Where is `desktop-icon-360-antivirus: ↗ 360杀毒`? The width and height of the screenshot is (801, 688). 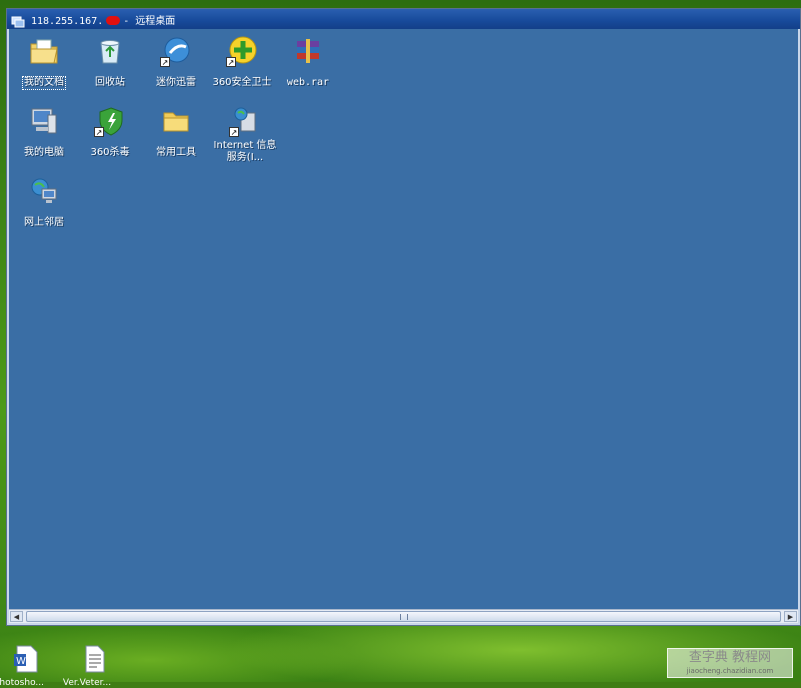
desktop-icon-360-antivirus: ↗ 360杀毒 is located at coordinates (110, 132).